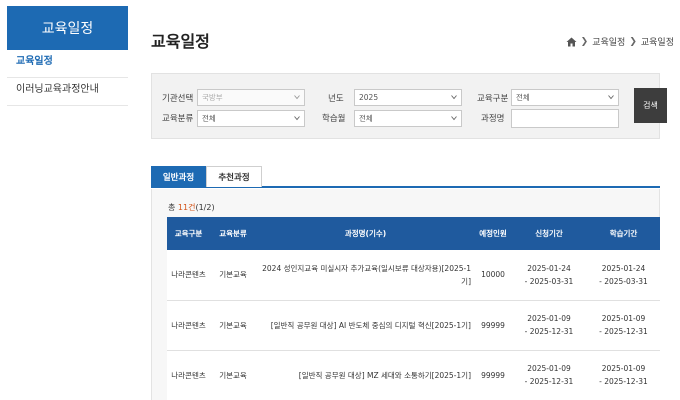  I want to click on tab-general: 일반과정, so click(178, 176).